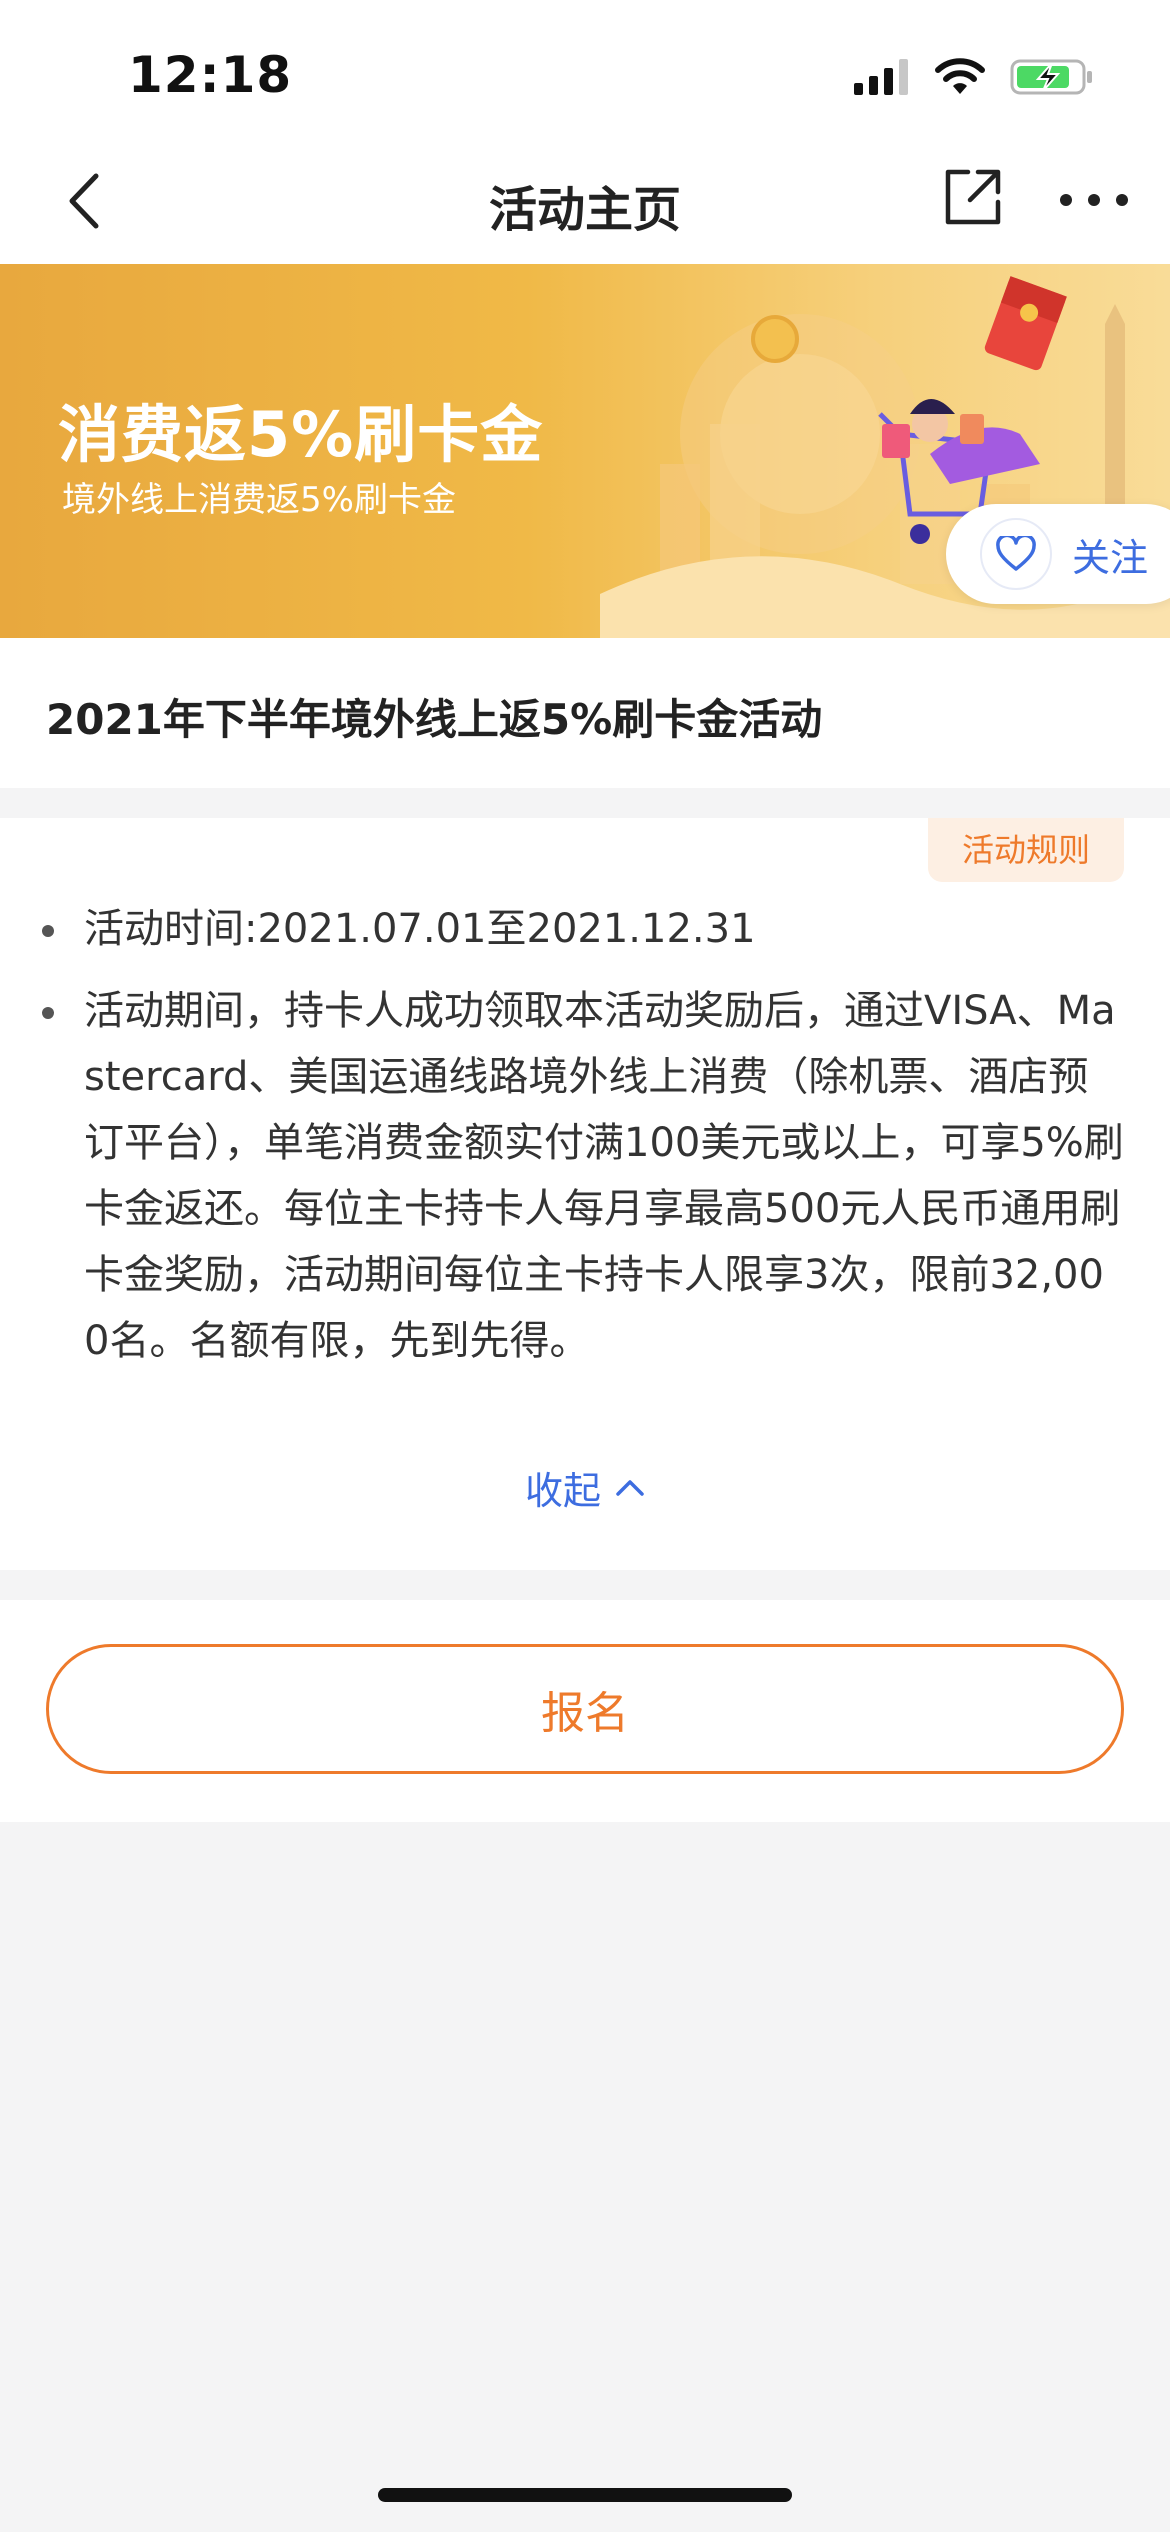  I want to click on status-icons, so click(974, 77).